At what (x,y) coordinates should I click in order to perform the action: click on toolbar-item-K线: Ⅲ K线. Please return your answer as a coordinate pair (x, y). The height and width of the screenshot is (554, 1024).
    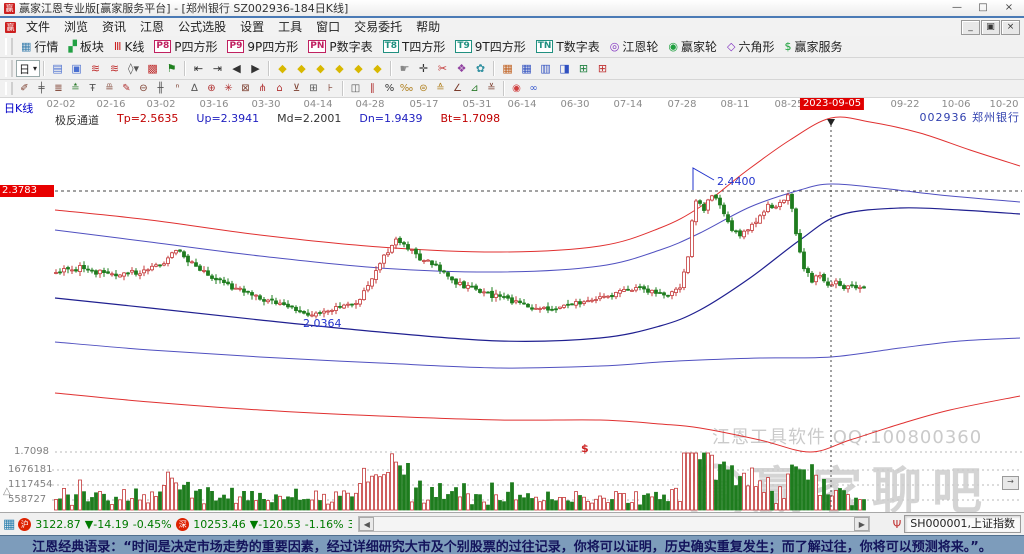
    Looking at the image, I should click on (129, 46).